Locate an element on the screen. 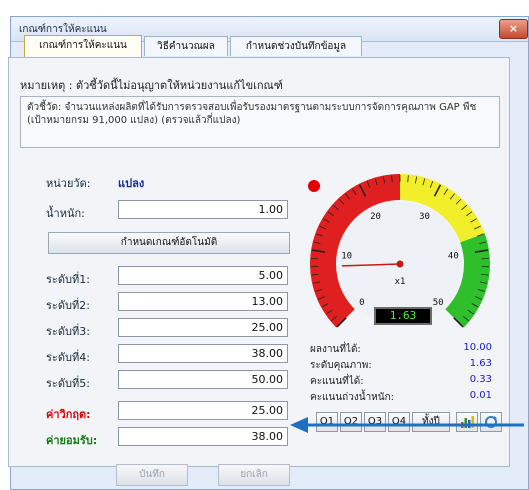 This screenshot has width=529, height=490. unit-label: หน่วยวัด: is located at coordinates (68, 183).